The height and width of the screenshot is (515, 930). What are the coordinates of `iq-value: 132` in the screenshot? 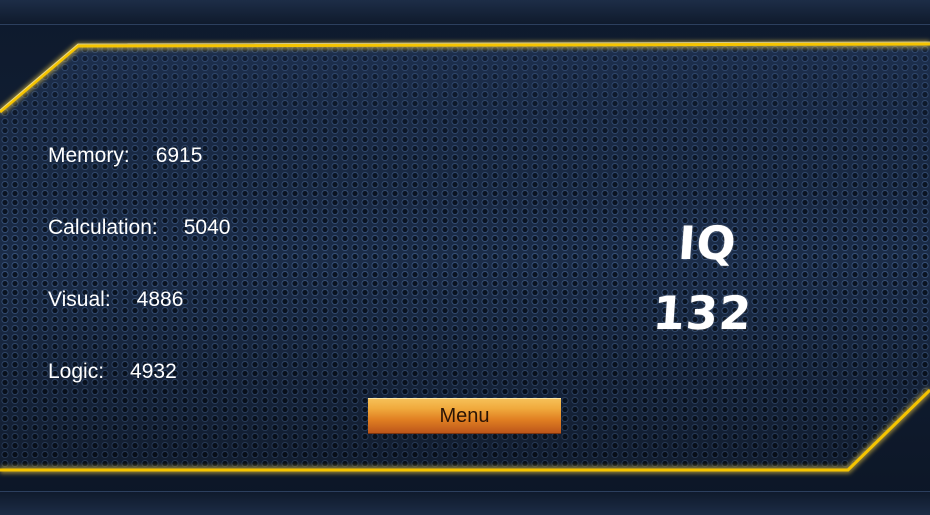 It's located at (702, 313).